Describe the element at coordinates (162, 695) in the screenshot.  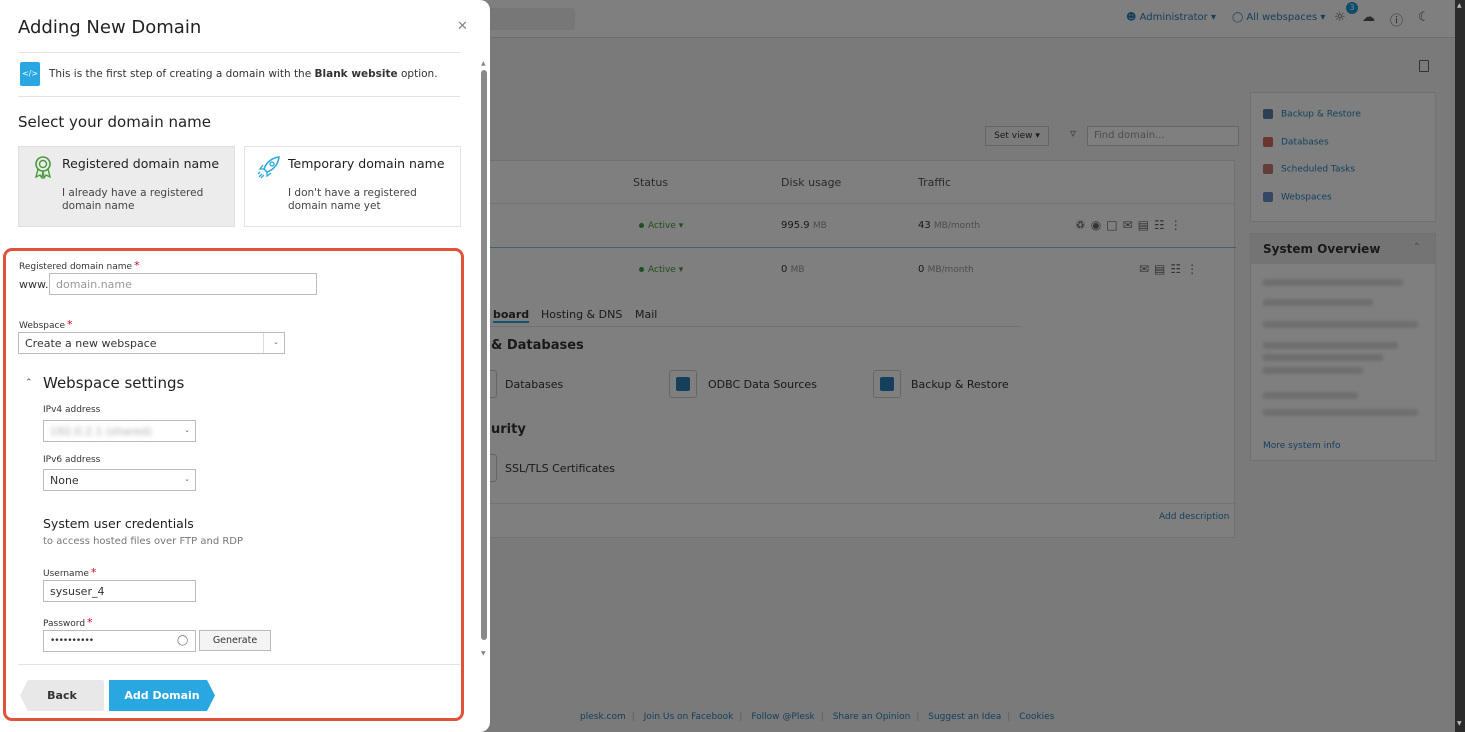
I see `add-domain-button: Add Domain` at that location.